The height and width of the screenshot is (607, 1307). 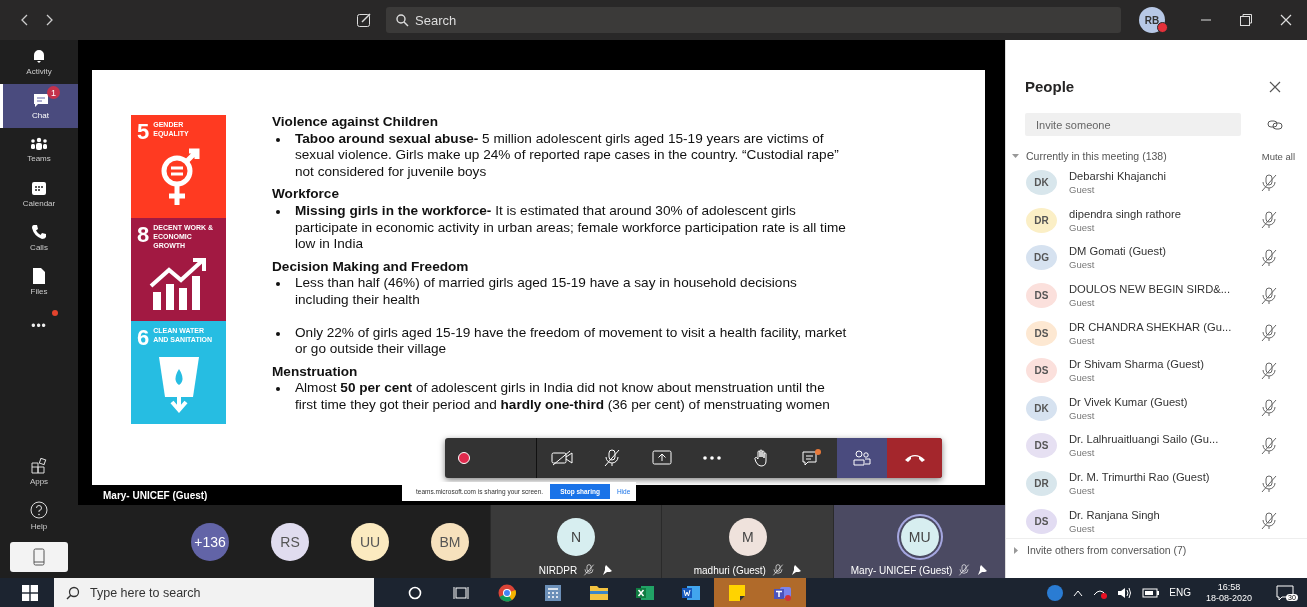 What do you see at coordinates (1129, 401) in the screenshot?
I see `participant-name: Dr Vivek Kumar (Guest)` at bounding box center [1129, 401].